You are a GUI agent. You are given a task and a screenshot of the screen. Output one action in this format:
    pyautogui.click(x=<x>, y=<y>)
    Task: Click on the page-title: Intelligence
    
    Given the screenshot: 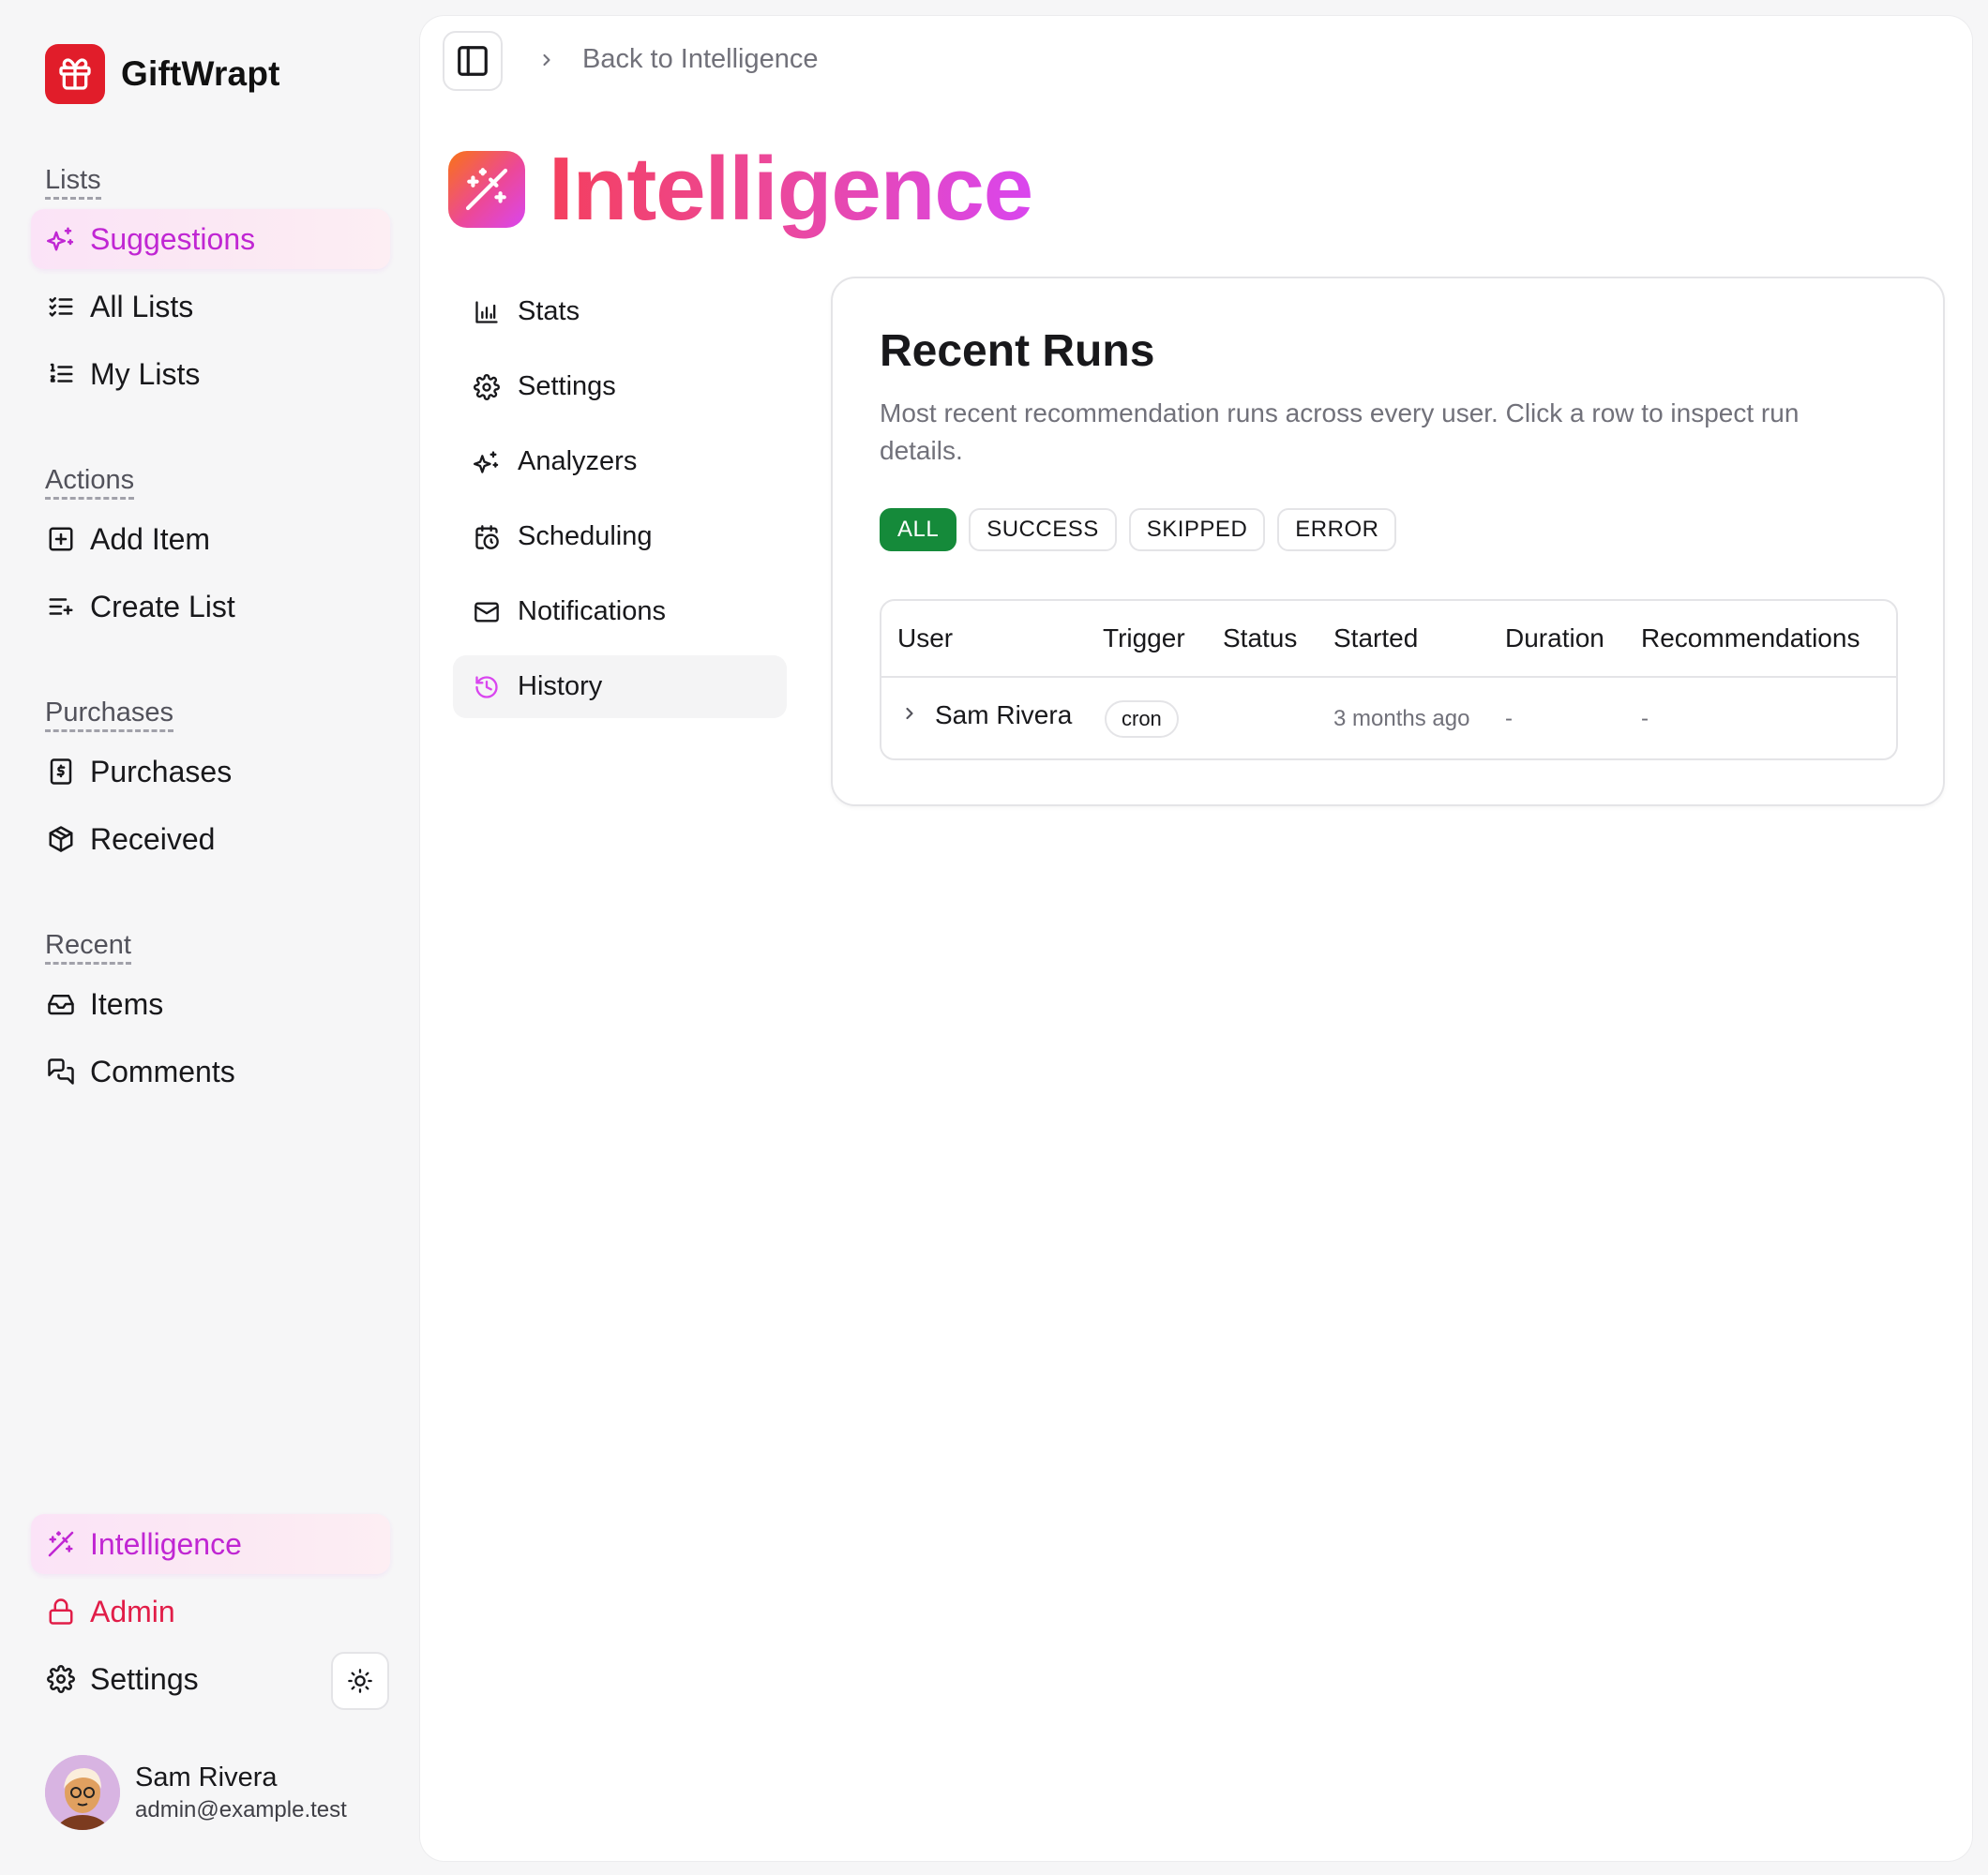 What is the action you would take?
    pyautogui.click(x=791, y=189)
    